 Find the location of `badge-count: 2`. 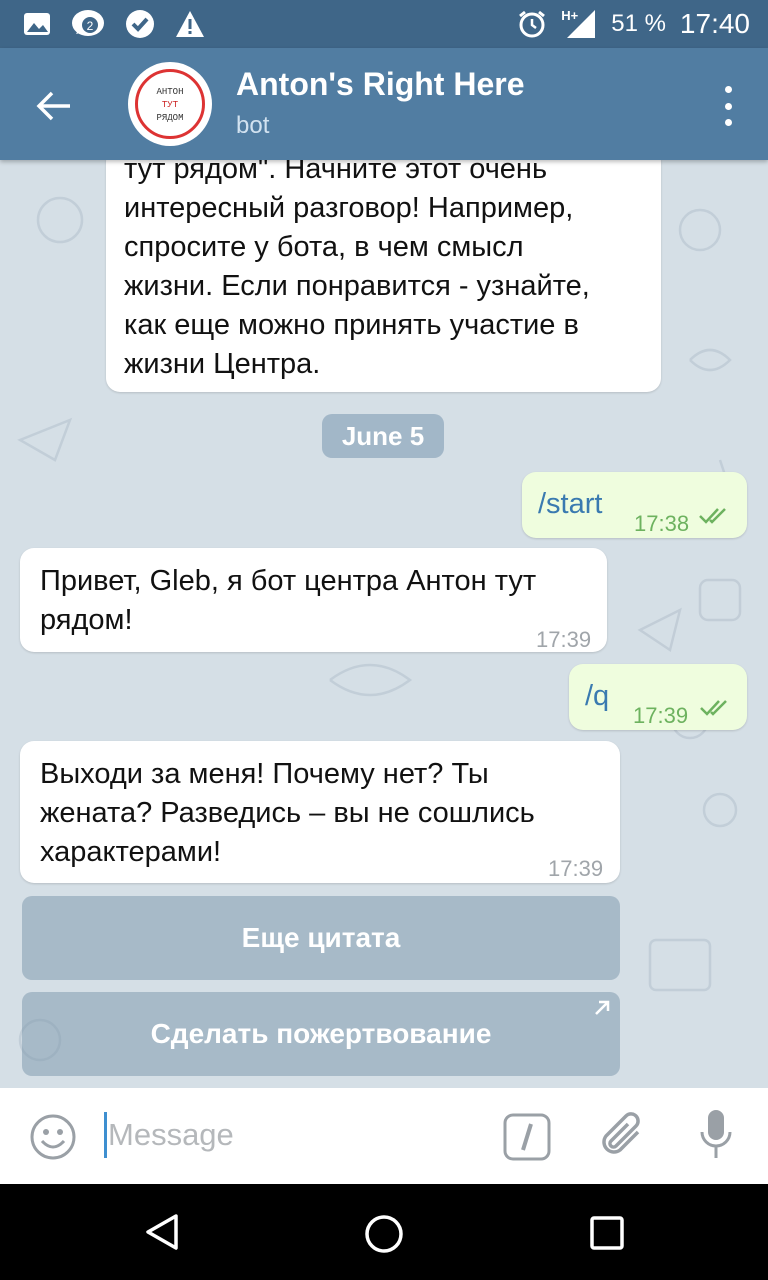

badge-count: 2 is located at coordinates (90, 26).